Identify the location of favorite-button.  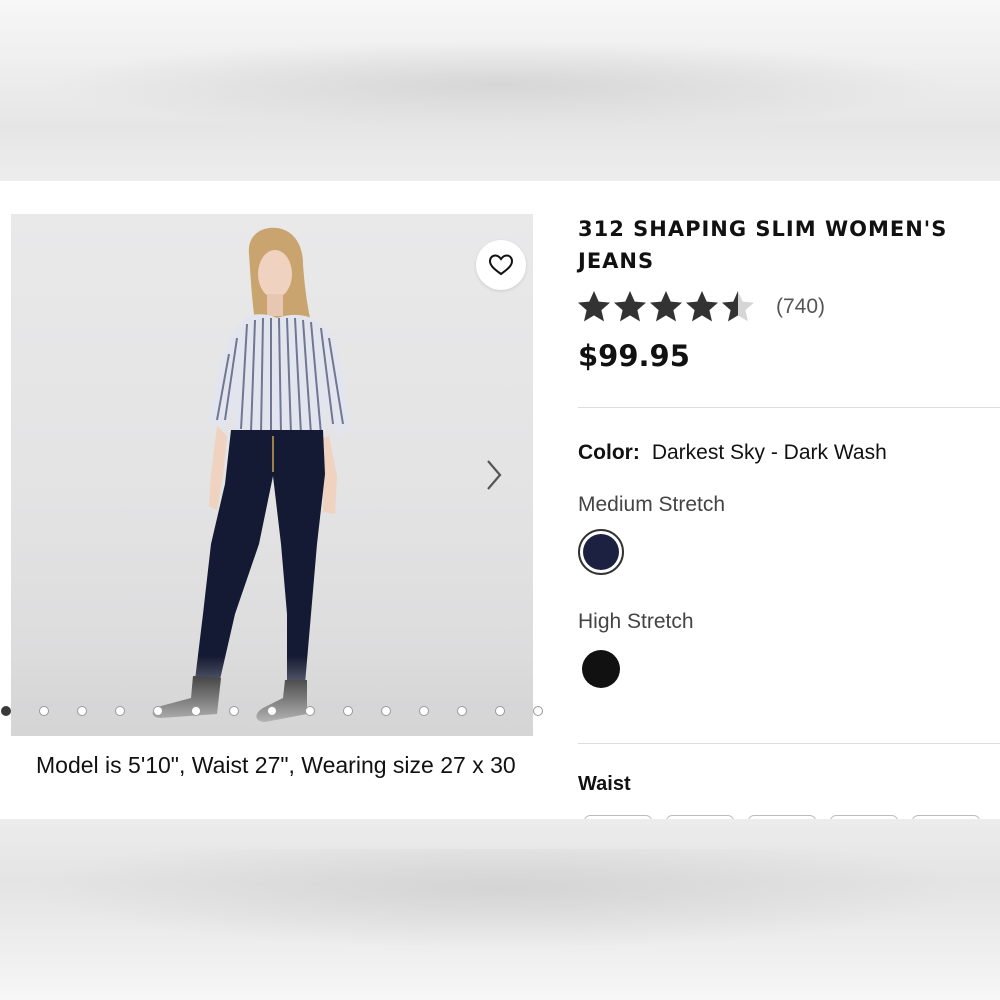
(501, 265).